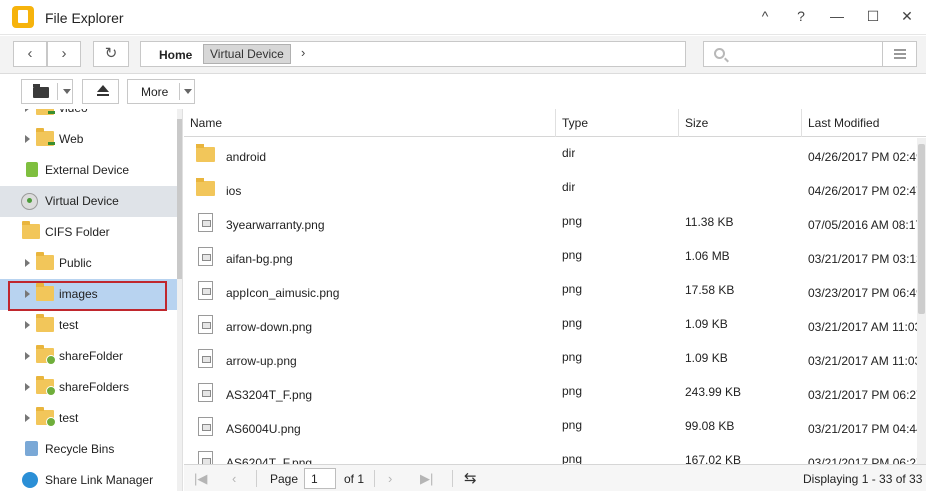 The height and width of the screenshot is (491, 926). What do you see at coordinates (617, 123) in the screenshot?
I see `column-header-type: Type` at bounding box center [617, 123].